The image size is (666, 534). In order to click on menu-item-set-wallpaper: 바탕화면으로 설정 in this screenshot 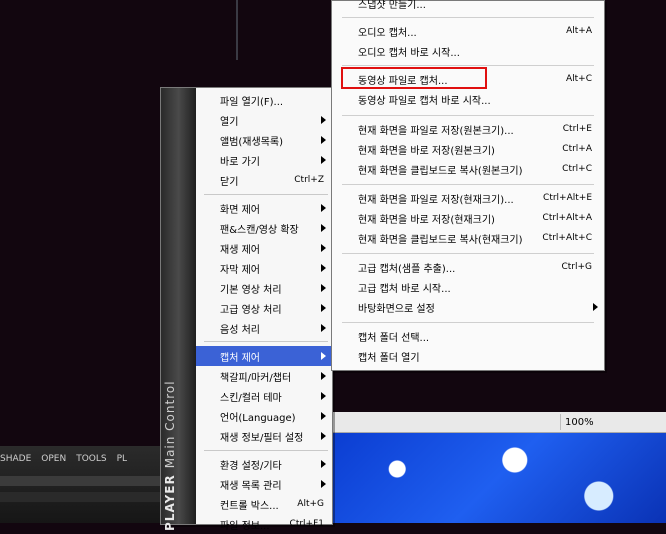, I will do `click(468, 307)`.